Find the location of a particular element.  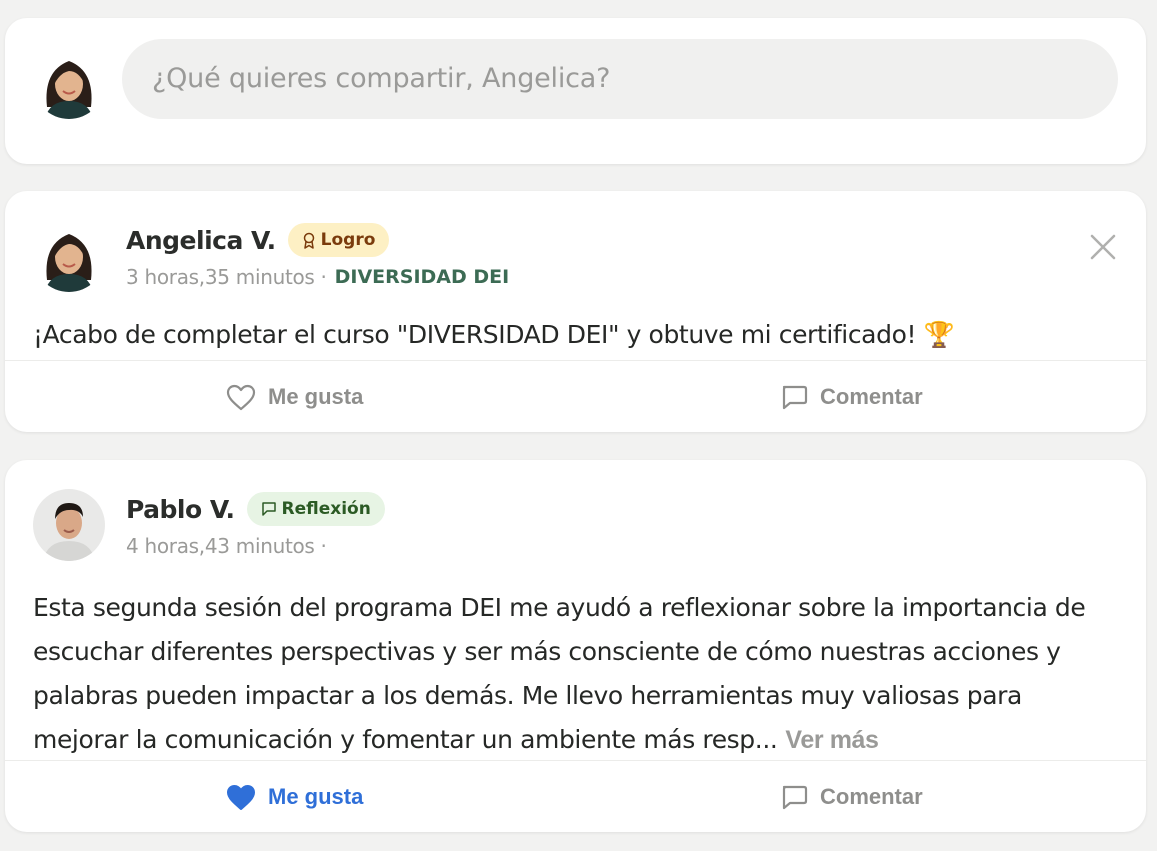

post-timestamp: 3 horas,35 minutos is located at coordinates (220, 277).